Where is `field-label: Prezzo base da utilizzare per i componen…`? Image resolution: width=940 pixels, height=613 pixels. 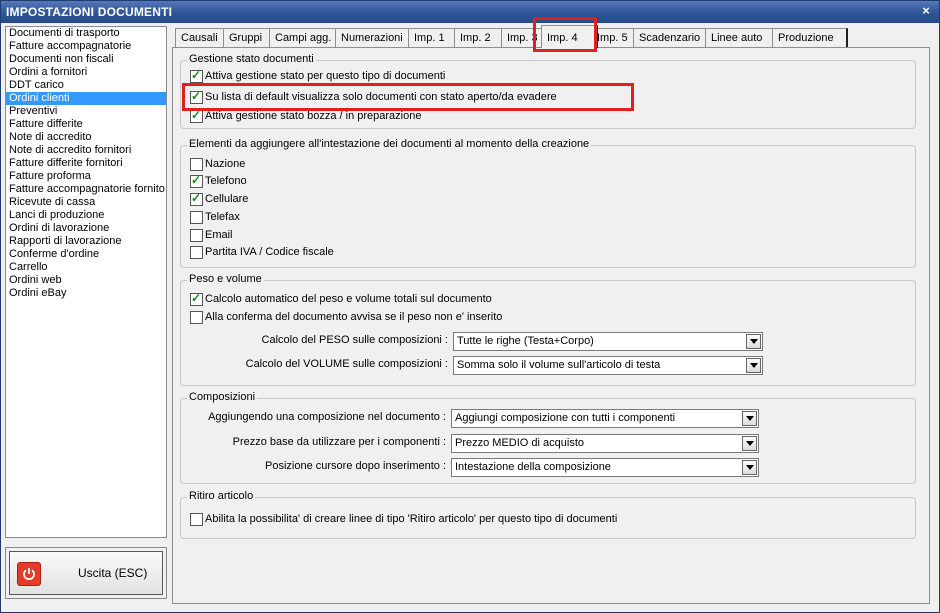
field-label: Prezzo base da utilizzare per i componen… is located at coordinates (339, 442).